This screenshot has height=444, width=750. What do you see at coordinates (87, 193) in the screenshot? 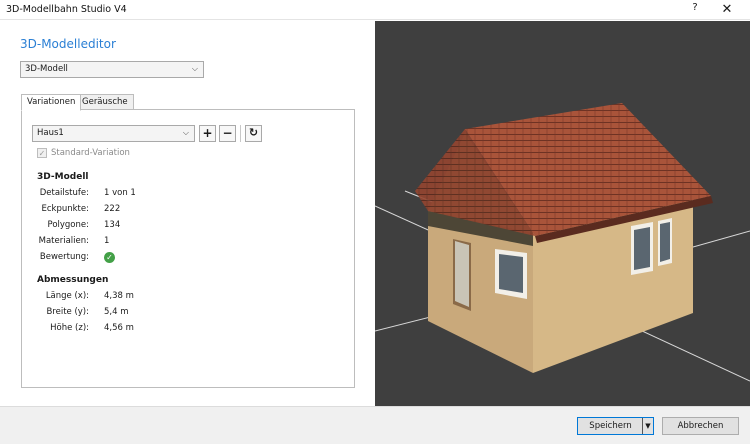
I see `info-row: Detailstufe: 1 von 1` at bounding box center [87, 193].